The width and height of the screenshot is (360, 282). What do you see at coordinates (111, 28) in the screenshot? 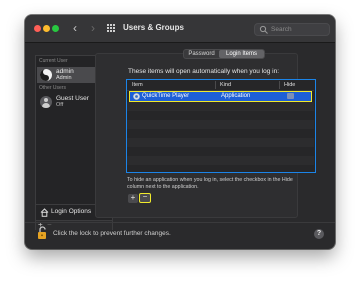
I see `grid-icon` at bounding box center [111, 28].